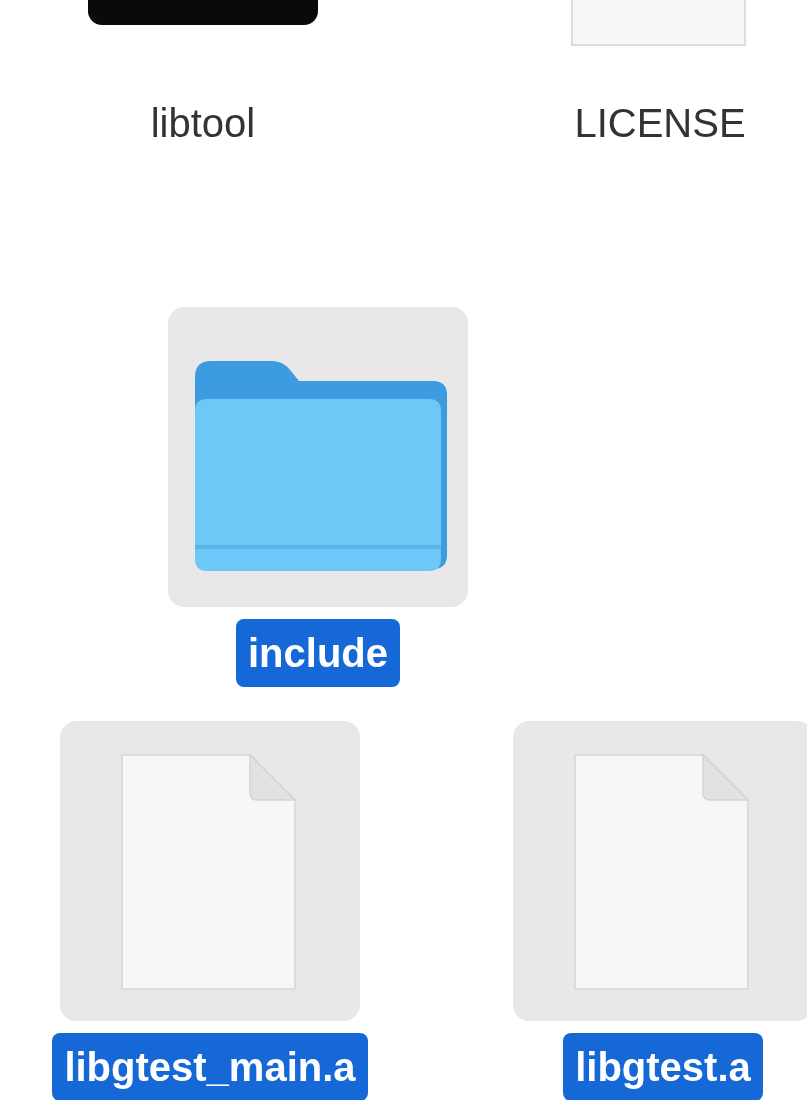  I want to click on file-name-label: include, so click(318, 653).